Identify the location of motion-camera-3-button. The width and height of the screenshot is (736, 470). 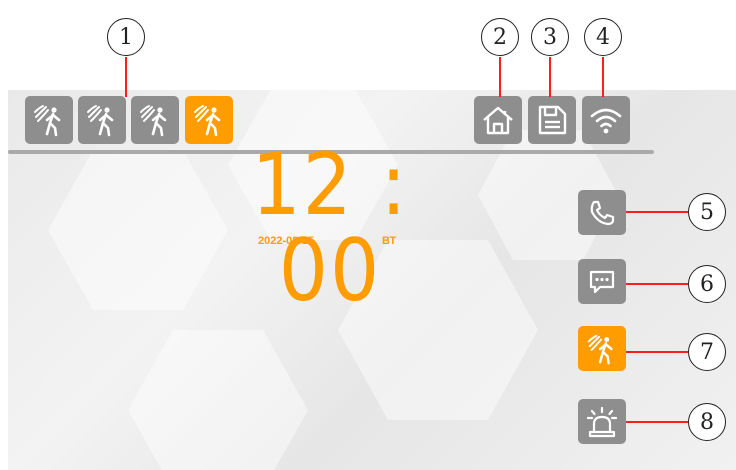
(155, 120).